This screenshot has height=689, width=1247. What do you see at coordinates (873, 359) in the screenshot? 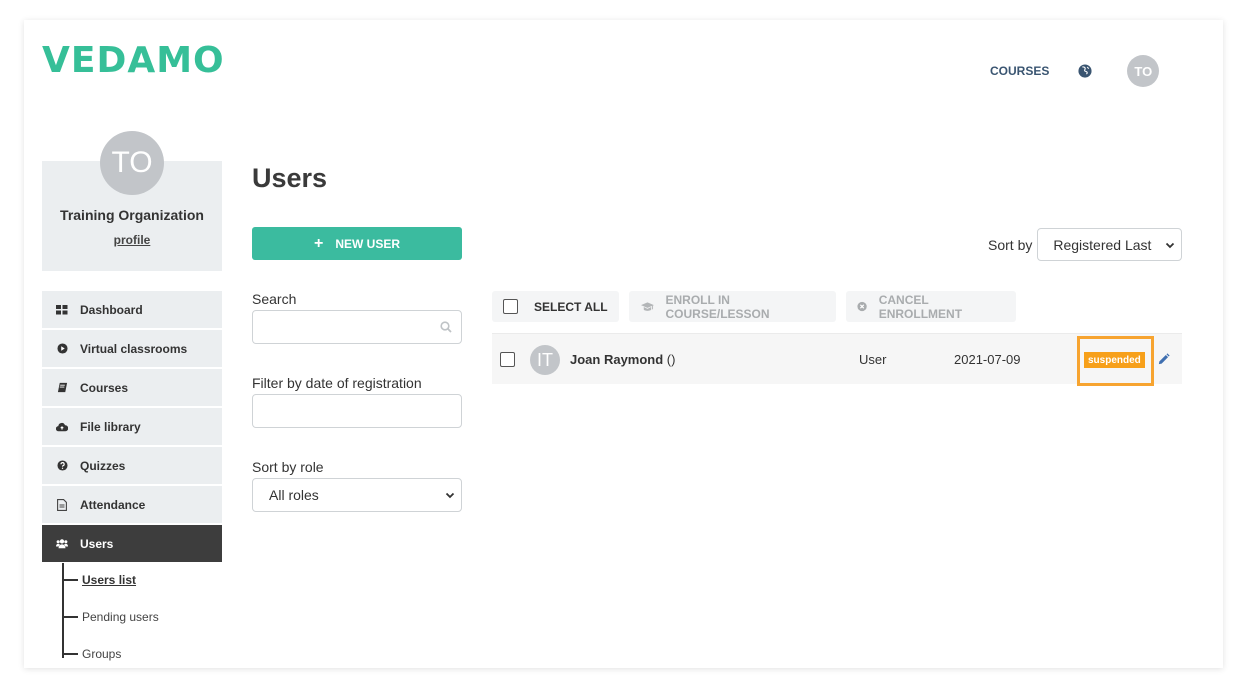
I see `user-role: User` at bounding box center [873, 359].